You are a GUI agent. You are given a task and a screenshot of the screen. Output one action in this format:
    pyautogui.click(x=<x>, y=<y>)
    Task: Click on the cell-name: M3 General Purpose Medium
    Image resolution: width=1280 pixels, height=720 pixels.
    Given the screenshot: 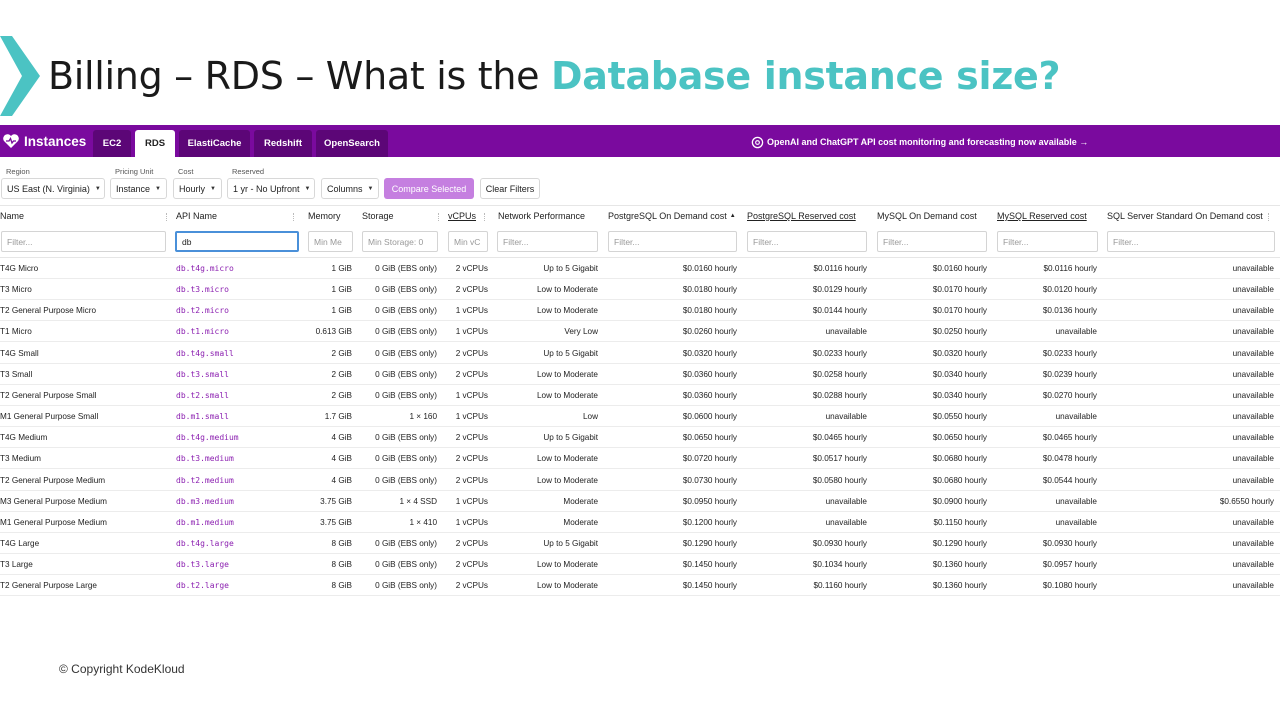 What is the action you would take?
    pyautogui.click(x=53, y=501)
    